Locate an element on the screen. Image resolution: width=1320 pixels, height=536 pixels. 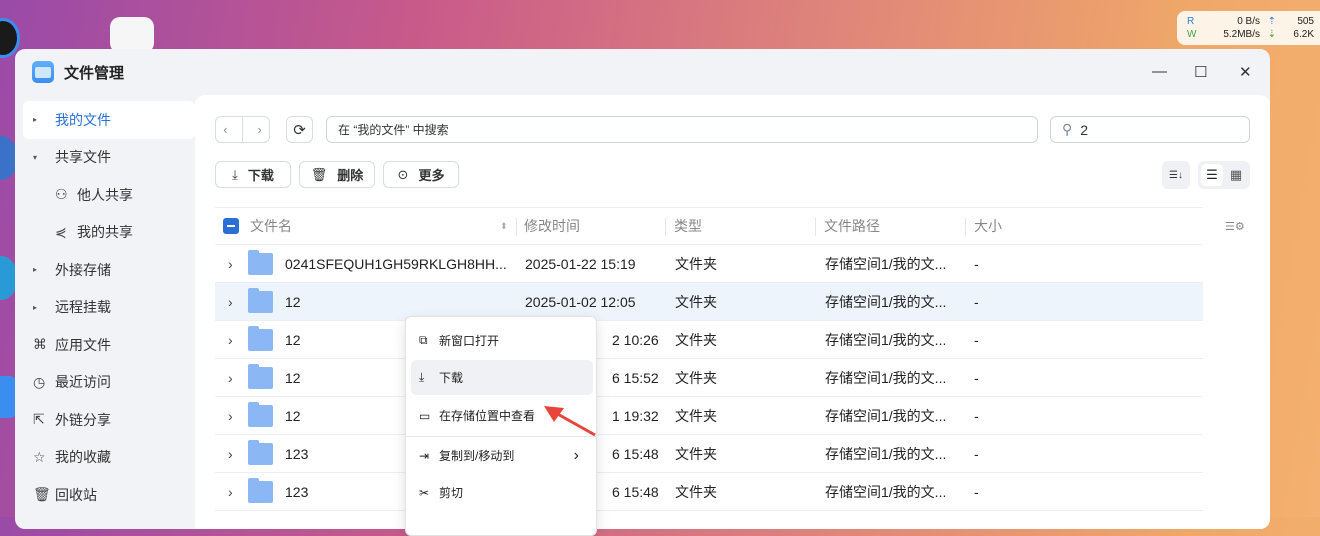
sidebar-item-label: 共享文件 is located at coordinates (83, 157).